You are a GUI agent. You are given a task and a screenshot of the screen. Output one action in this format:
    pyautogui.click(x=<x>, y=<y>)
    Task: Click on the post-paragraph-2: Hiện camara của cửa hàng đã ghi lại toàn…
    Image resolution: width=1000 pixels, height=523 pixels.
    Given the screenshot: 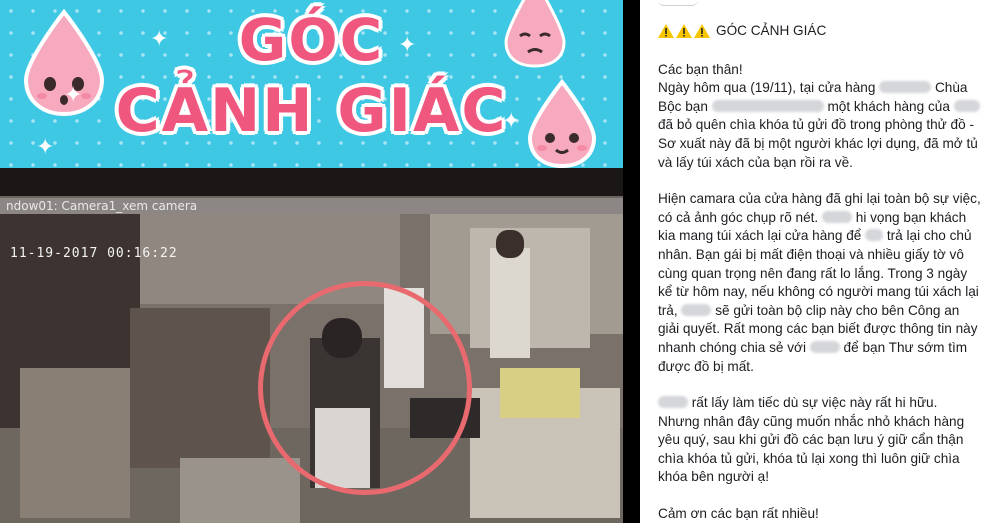 What is the action you would take?
    pyautogui.click(x=820, y=283)
    